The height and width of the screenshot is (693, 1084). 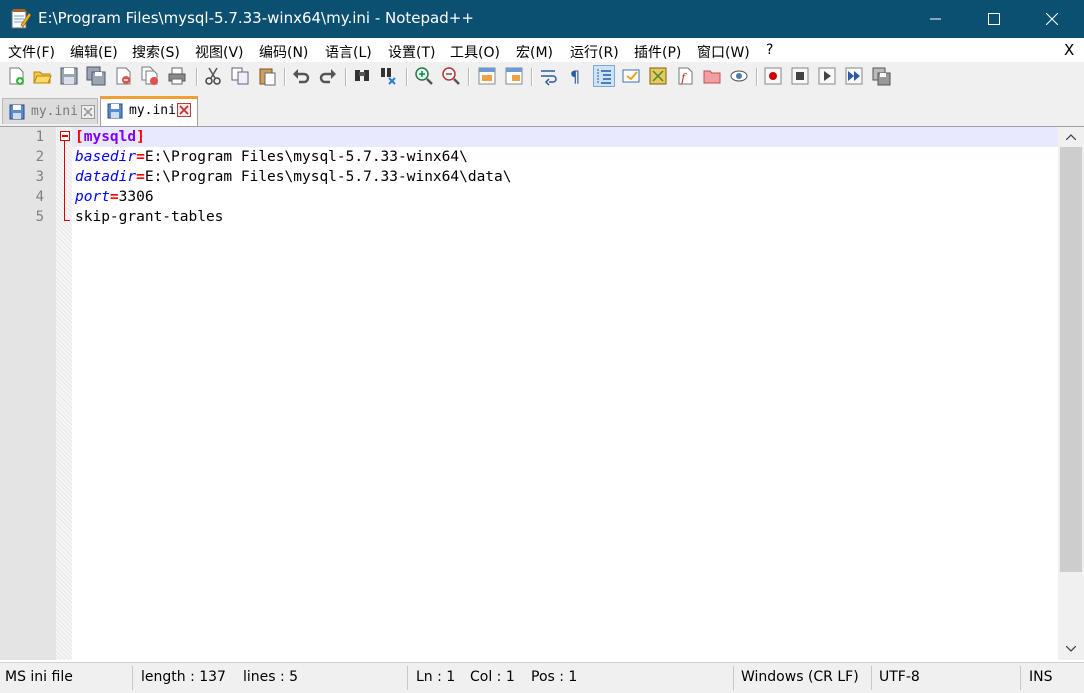 What do you see at coordinates (106, 177) in the screenshot?
I see `ini-key: datadir` at bounding box center [106, 177].